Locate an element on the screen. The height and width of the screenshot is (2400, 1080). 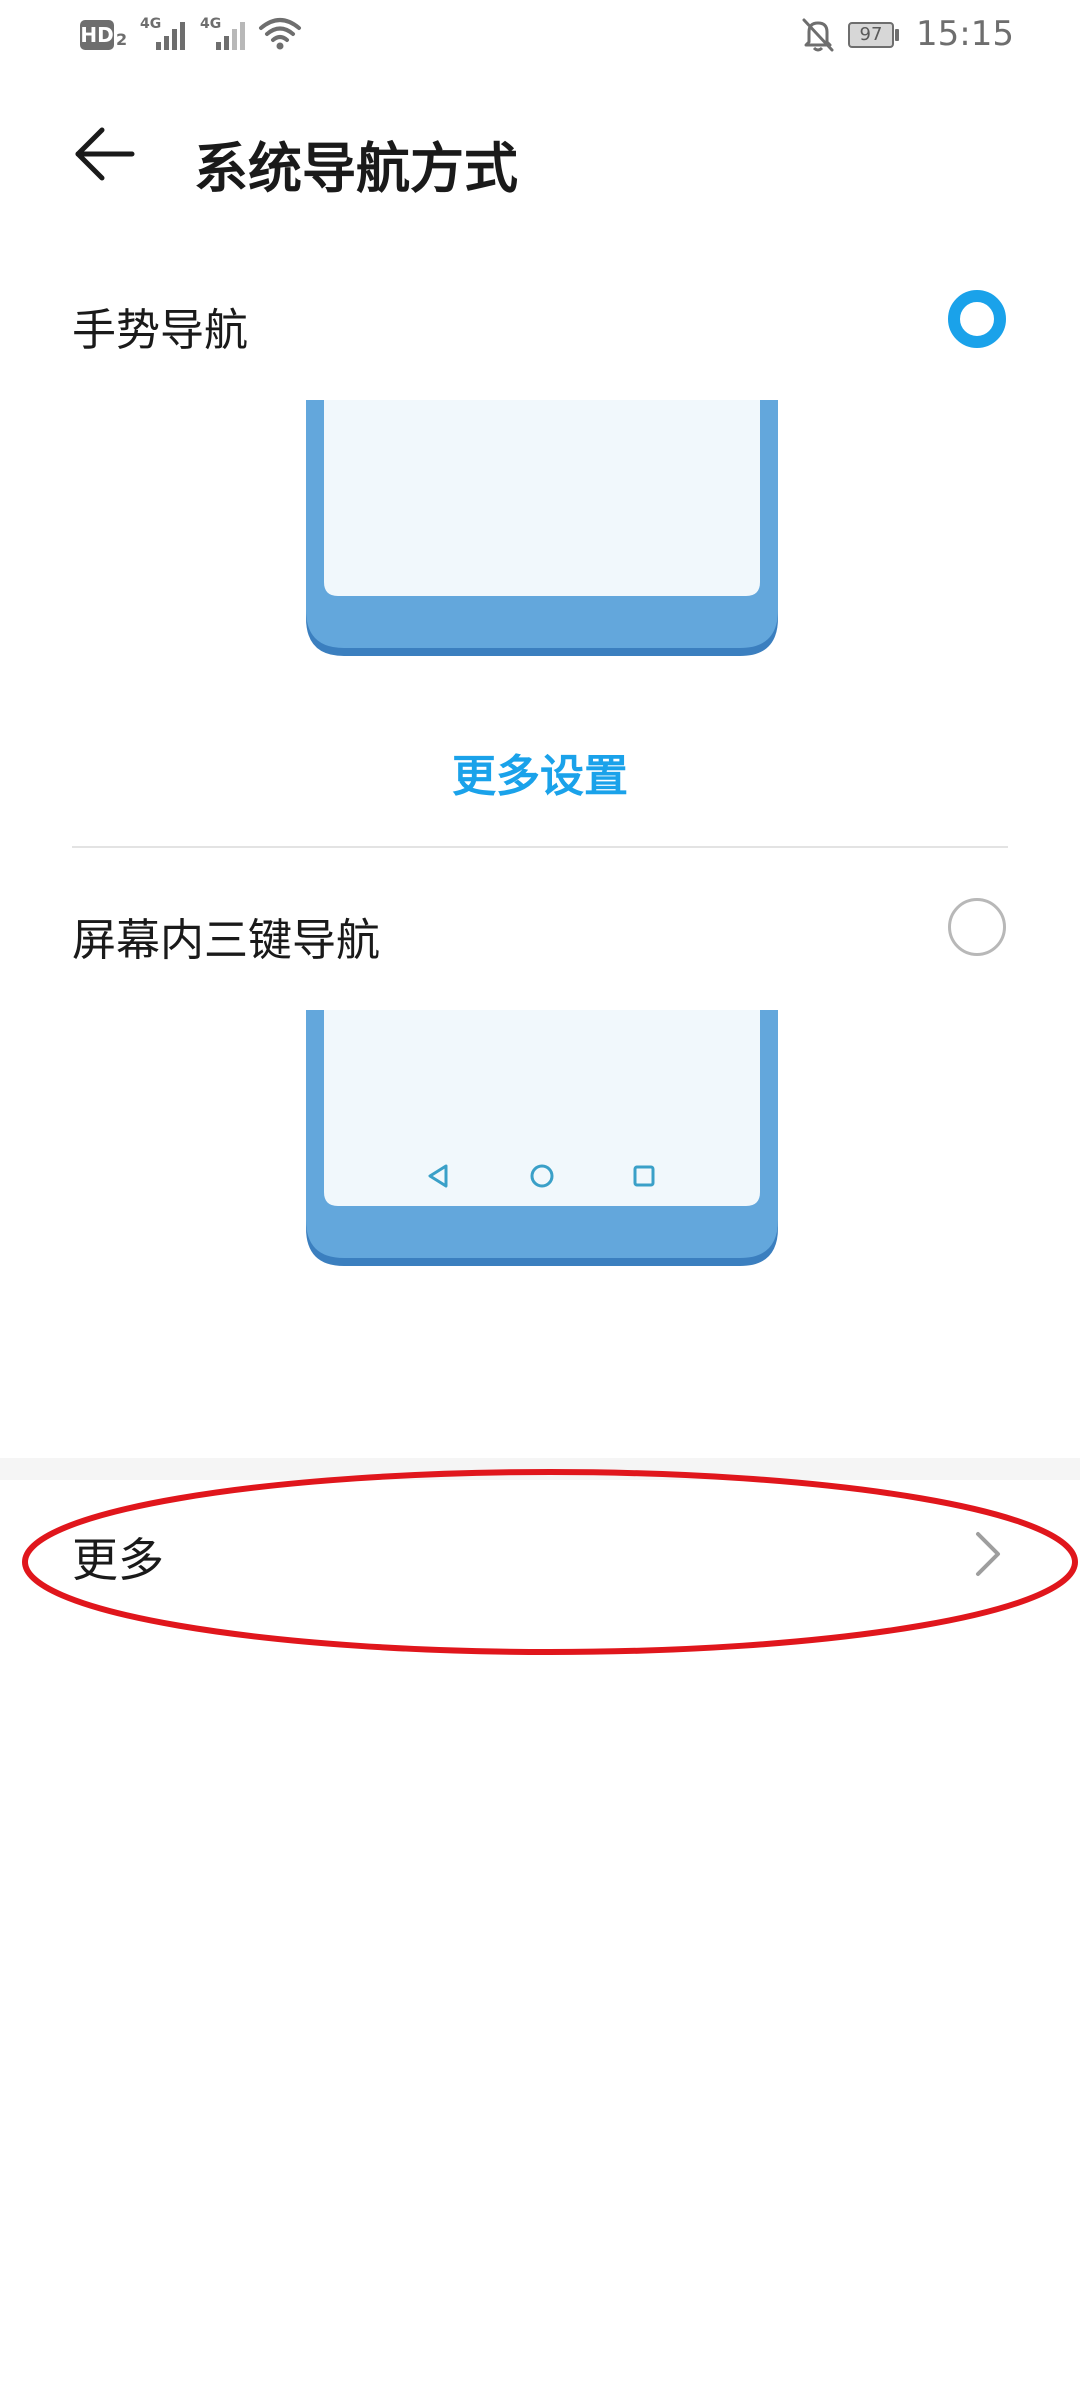
hd-badge: HD is located at coordinates (97, 35).